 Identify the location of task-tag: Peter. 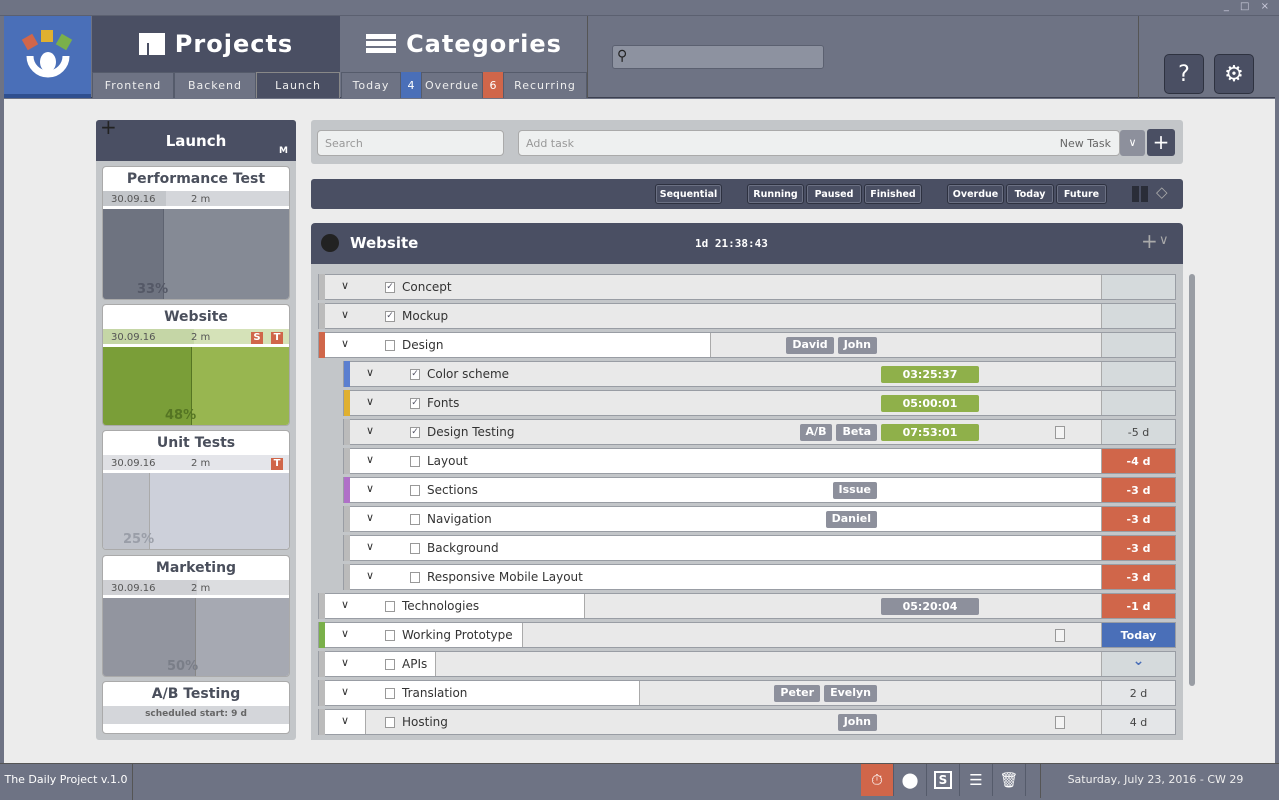
(797, 693).